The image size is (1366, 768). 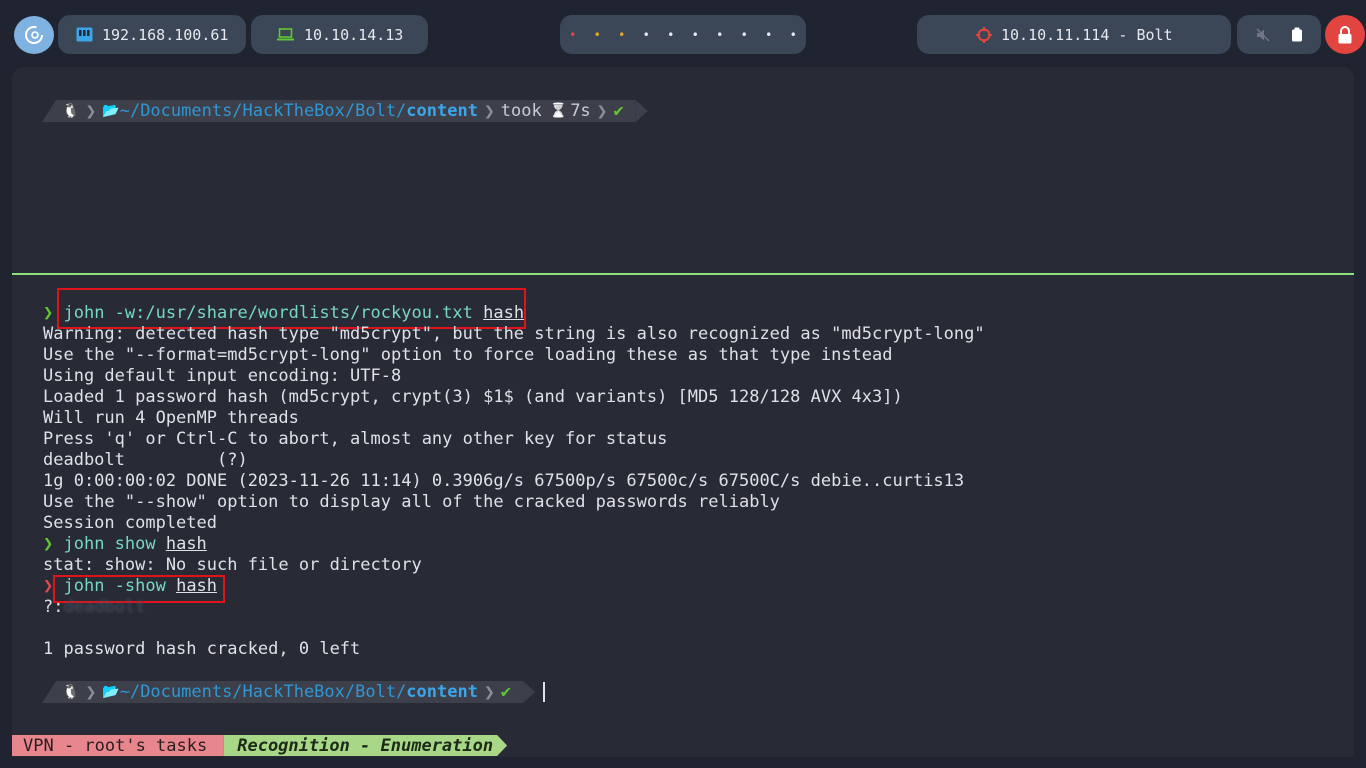 I want to click on status-session-tab: VPN - root's tasks, so click(x=118, y=745).